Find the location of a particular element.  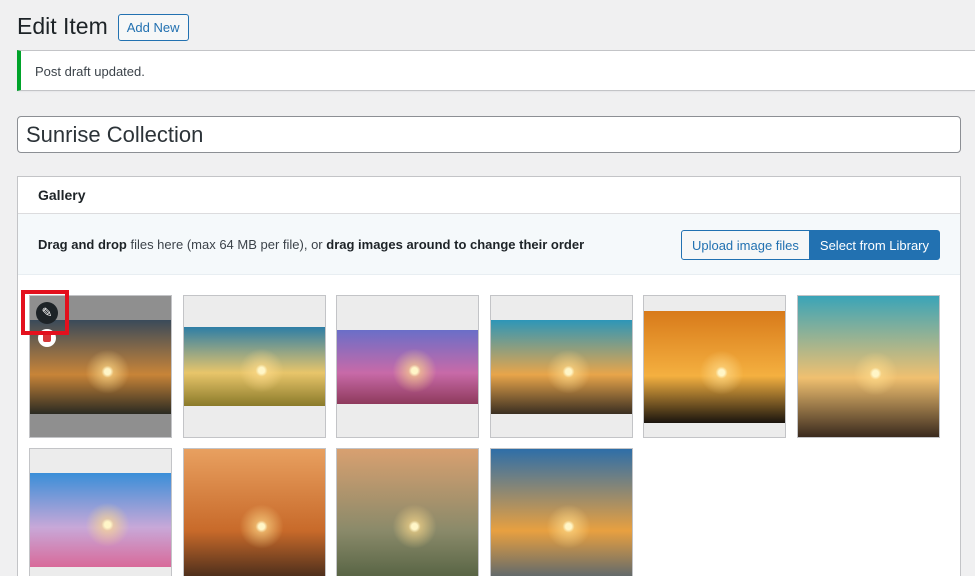

gallery-tile-sunburst-over-hills is located at coordinates (561, 366).